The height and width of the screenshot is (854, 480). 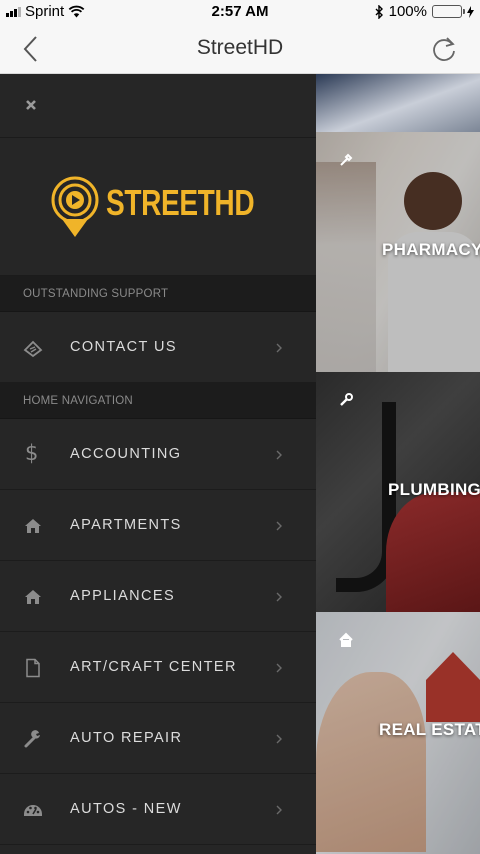 I want to click on logo-area: STREETHD, so click(x=158, y=207).